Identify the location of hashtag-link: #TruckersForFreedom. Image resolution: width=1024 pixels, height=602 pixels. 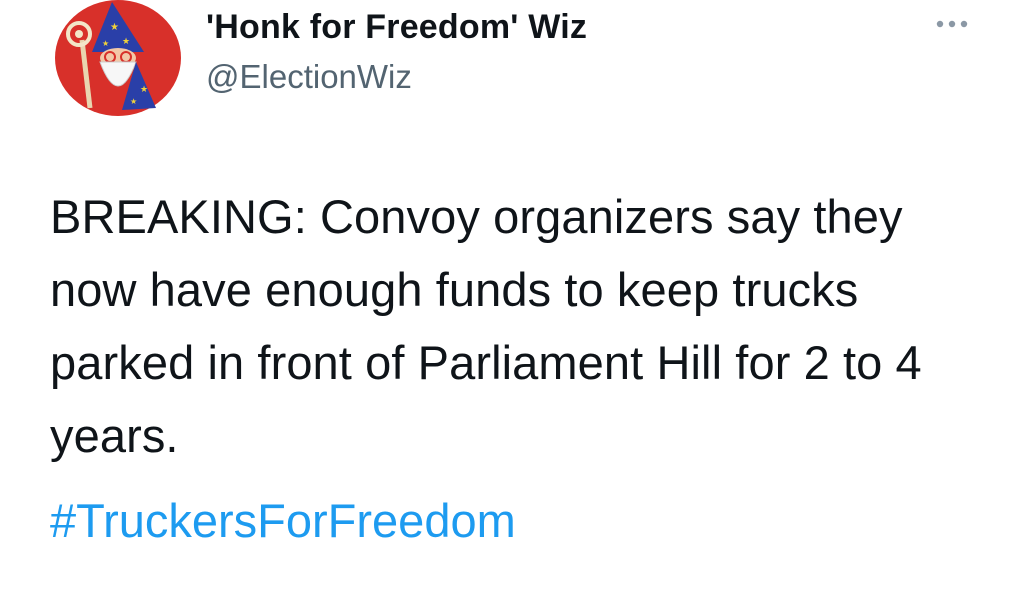
(283, 520).